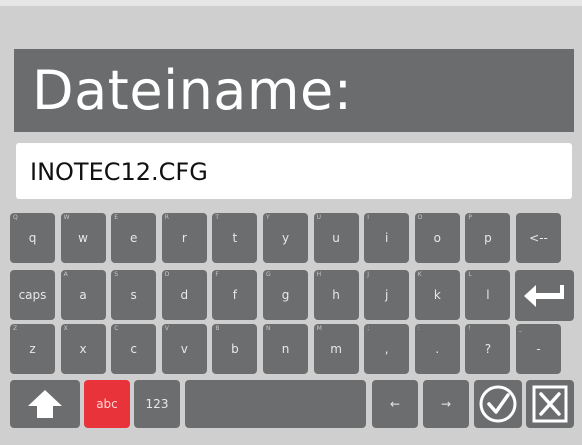 This screenshot has width=582, height=445. I want to click on key-label: ., so click(437, 349).